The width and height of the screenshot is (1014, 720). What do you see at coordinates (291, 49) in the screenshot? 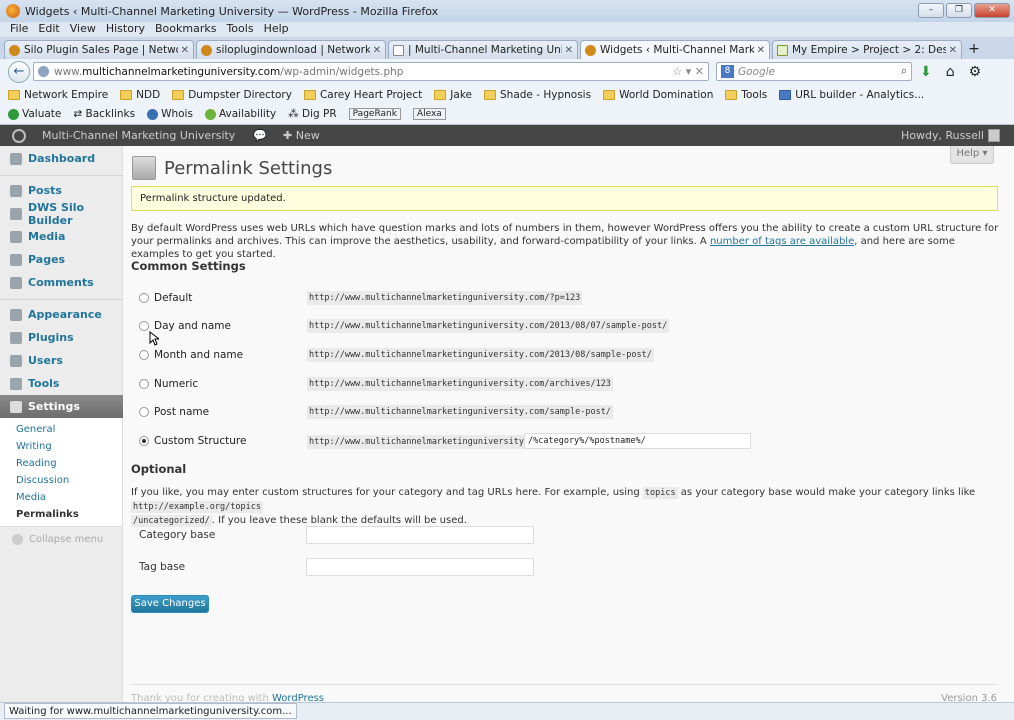
I see `browser-tab: siloplugindownload | Network Empire✕` at bounding box center [291, 49].